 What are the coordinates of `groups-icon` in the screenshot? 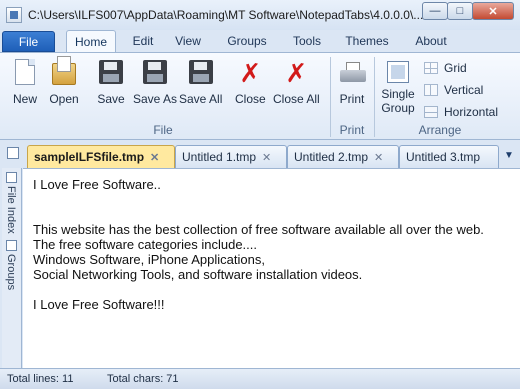 It's located at (11, 245).